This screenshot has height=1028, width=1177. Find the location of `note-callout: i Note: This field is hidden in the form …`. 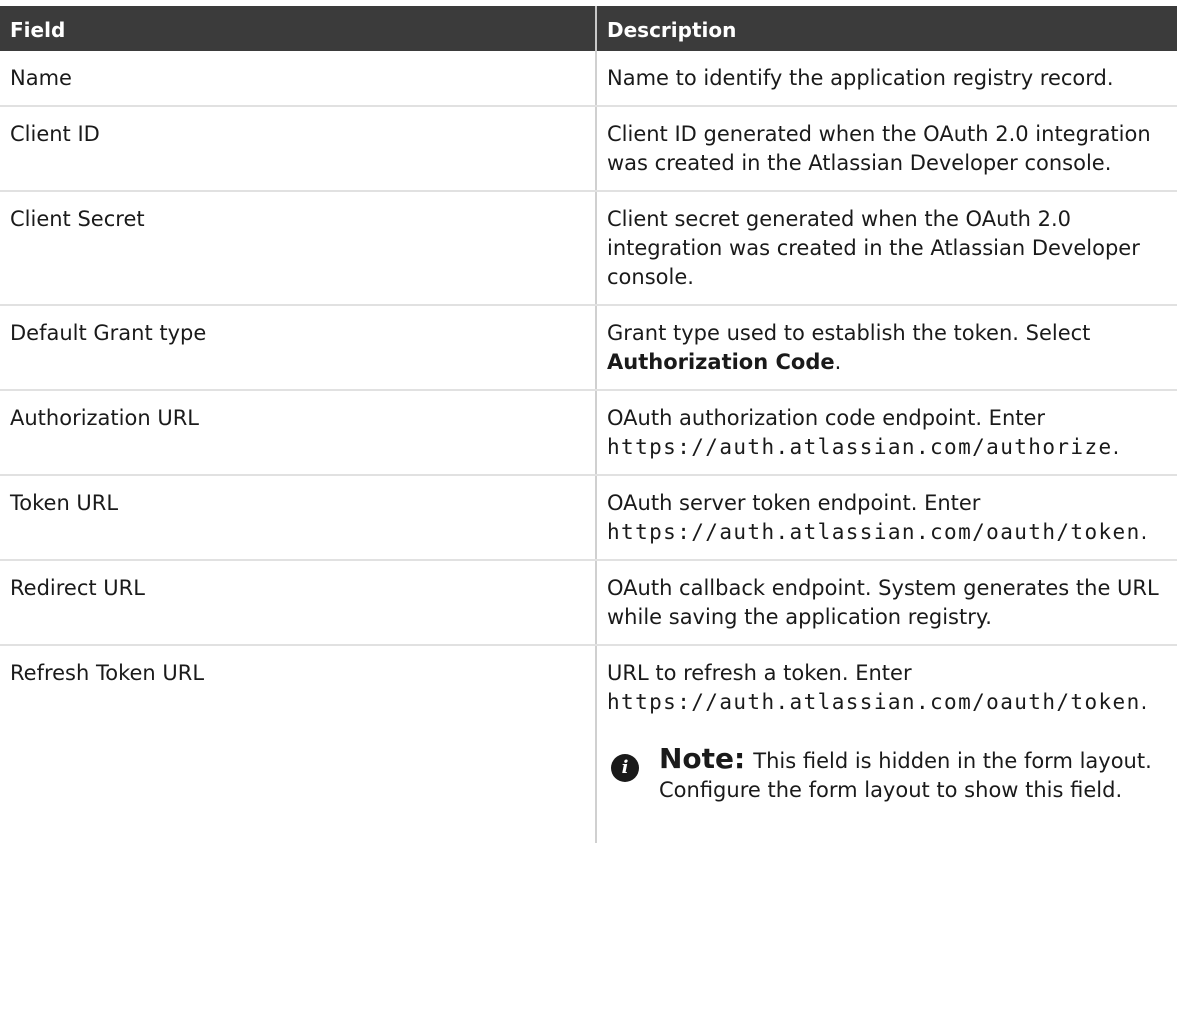

note-callout: i Note: This field is hidden in the form … is located at coordinates (889, 787).